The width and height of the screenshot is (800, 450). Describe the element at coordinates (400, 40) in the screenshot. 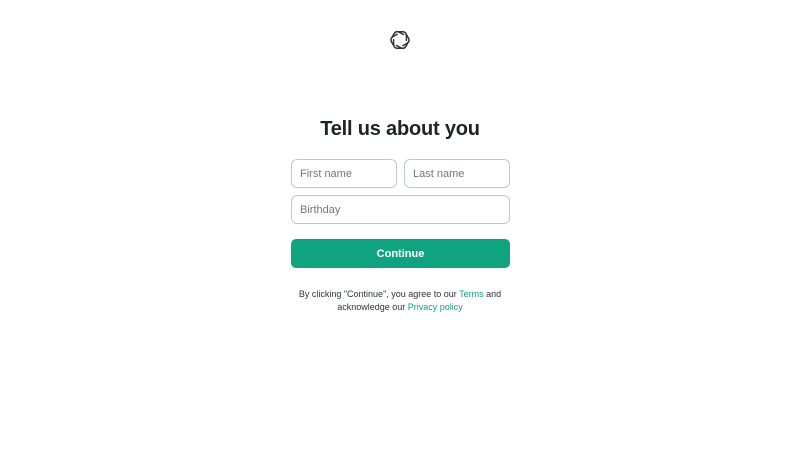

I see `openai-logo-icon` at that location.